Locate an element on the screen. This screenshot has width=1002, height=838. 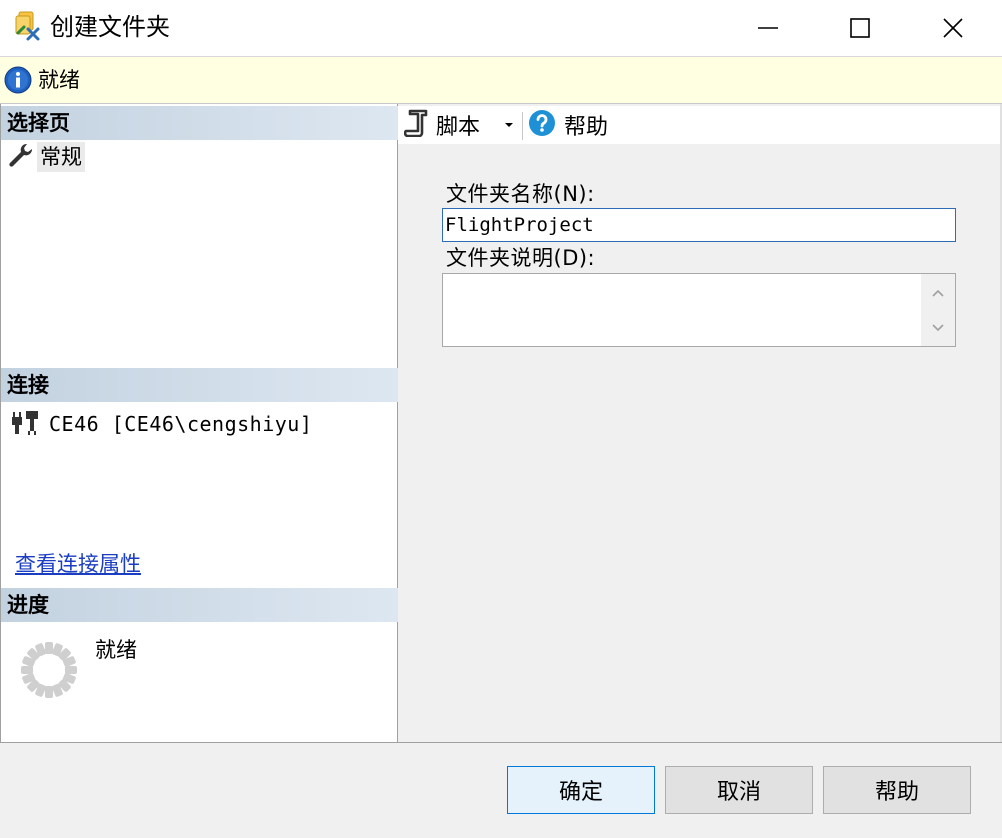
caret-down-icon is located at coordinates (509, 125).